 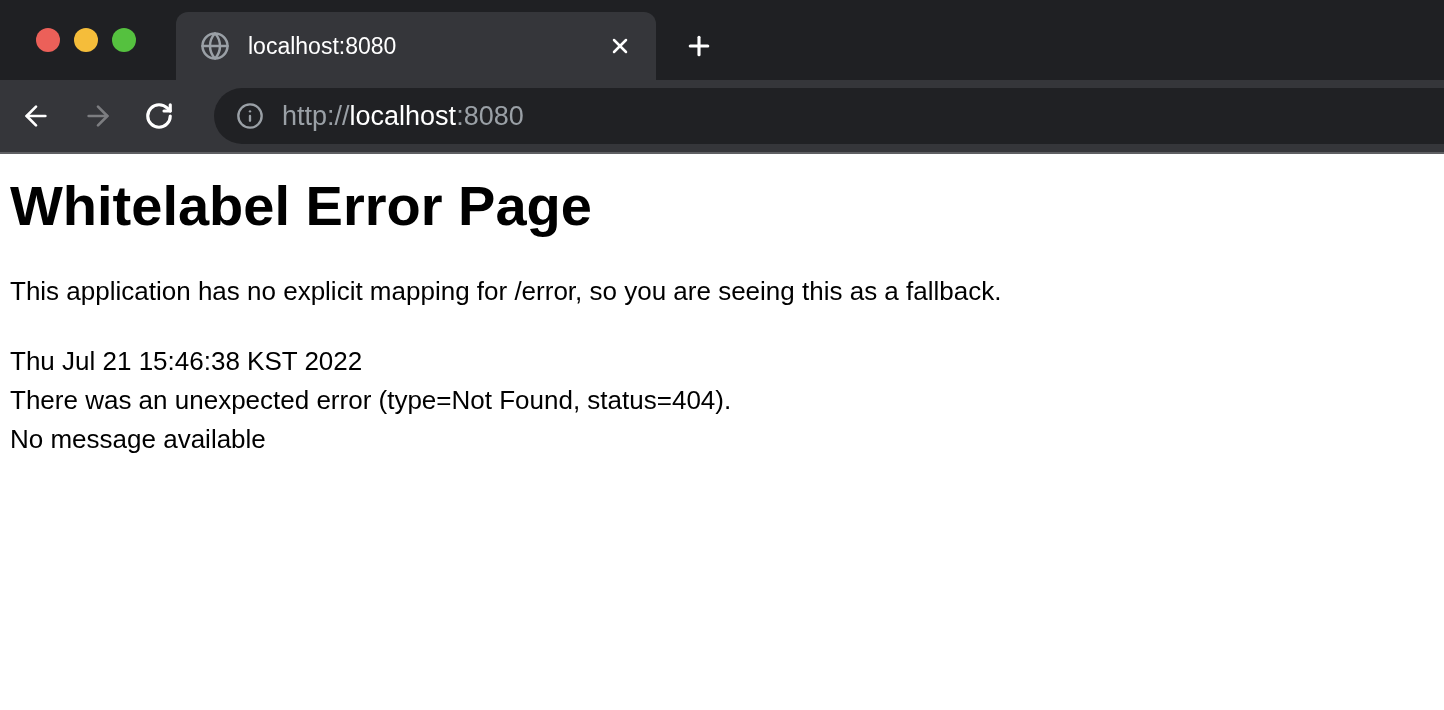 I want to click on address-bar: http://localhost:8080, so click(x=829, y=116).